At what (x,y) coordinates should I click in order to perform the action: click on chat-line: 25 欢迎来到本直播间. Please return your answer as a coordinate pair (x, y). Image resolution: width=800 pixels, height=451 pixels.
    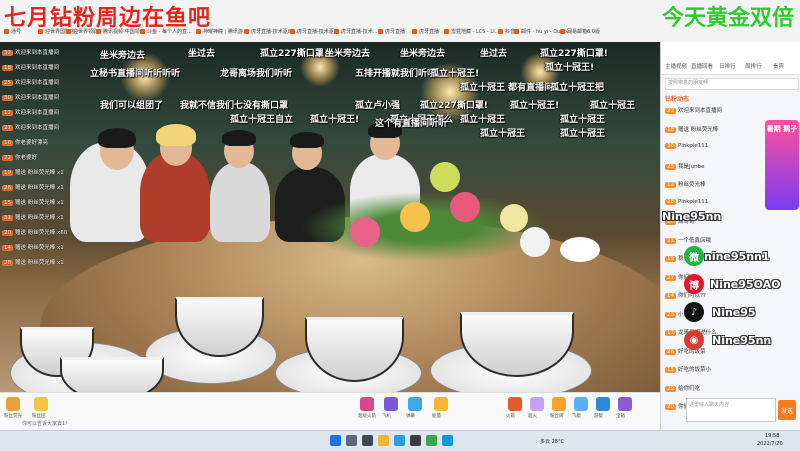
    Looking at the image, I should click on (30, 82).